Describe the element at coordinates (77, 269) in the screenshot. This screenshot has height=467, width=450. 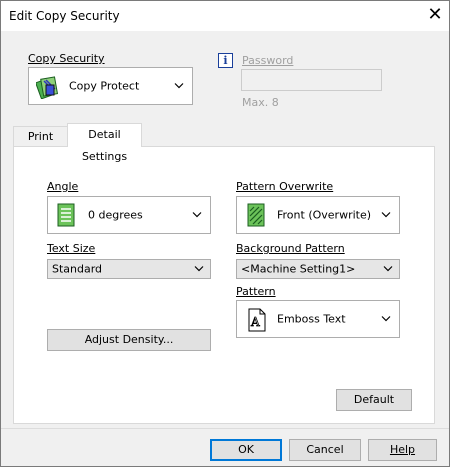
I see `text-size-value: Standard` at that location.